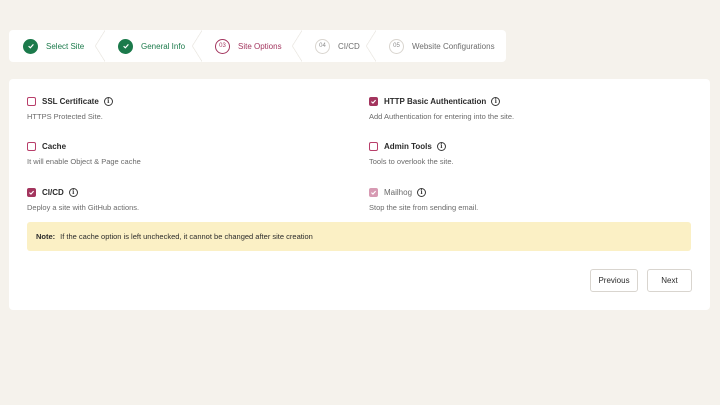 The height and width of the screenshot is (405, 720). What do you see at coordinates (31, 192) in the screenshot?
I see `ci-cd-checkbox` at bounding box center [31, 192].